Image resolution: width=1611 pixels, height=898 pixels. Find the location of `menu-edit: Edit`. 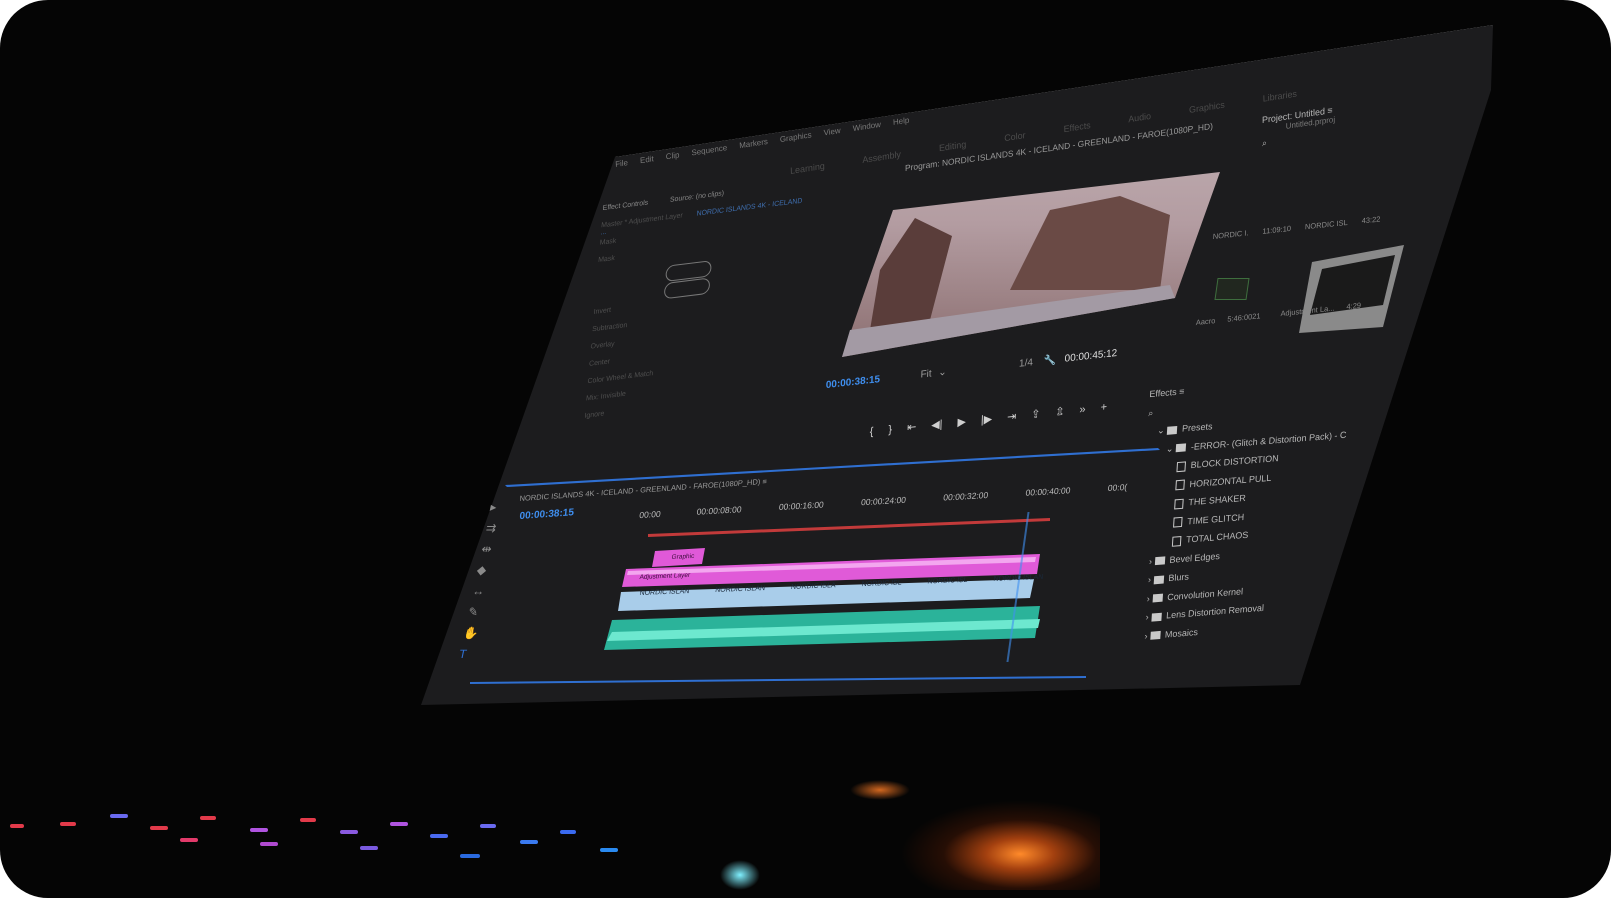

menu-edit: Edit is located at coordinates (647, 159).